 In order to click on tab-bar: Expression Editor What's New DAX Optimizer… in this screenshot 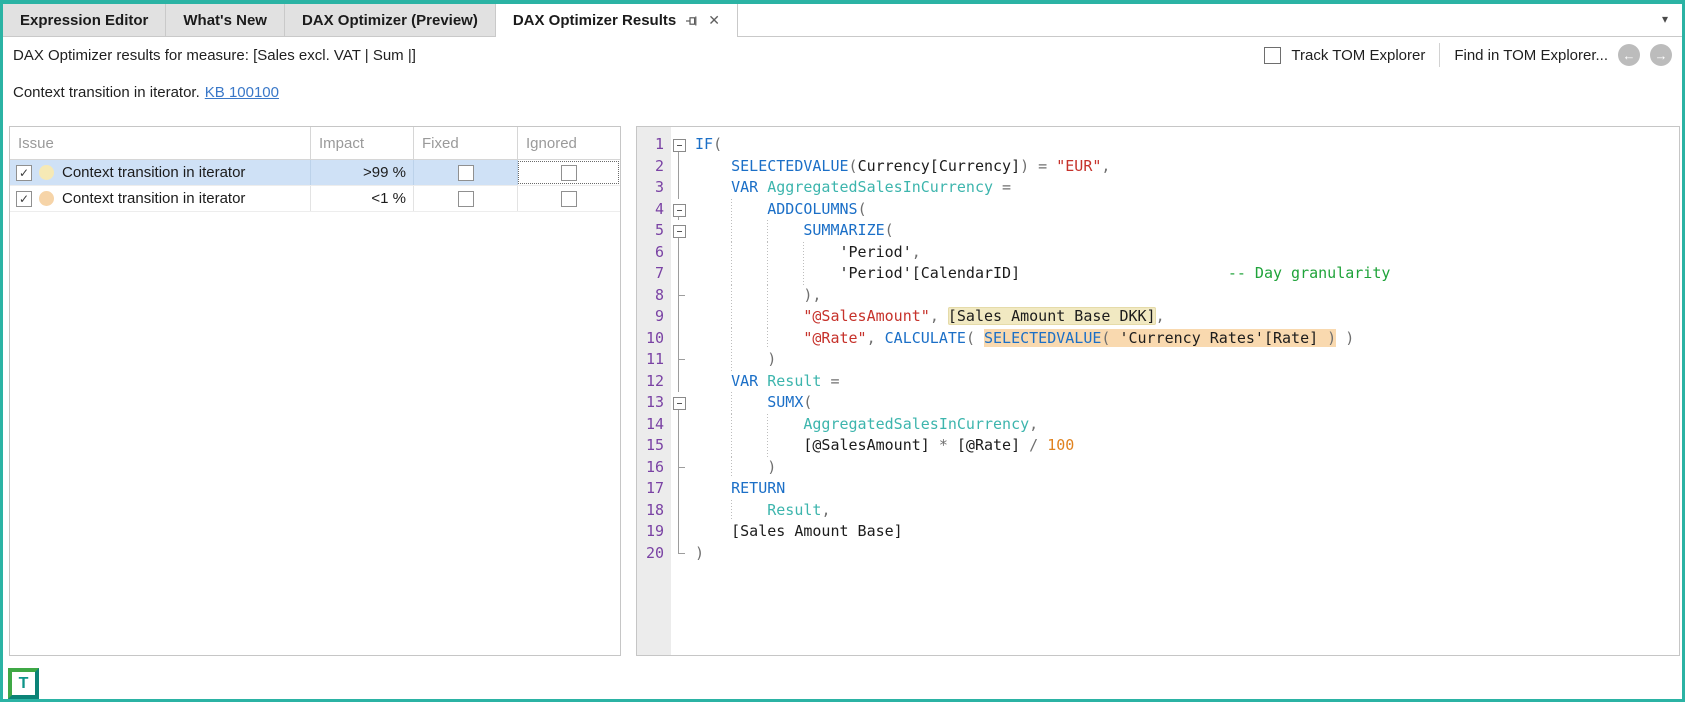, I will do `click(842, 20)`.